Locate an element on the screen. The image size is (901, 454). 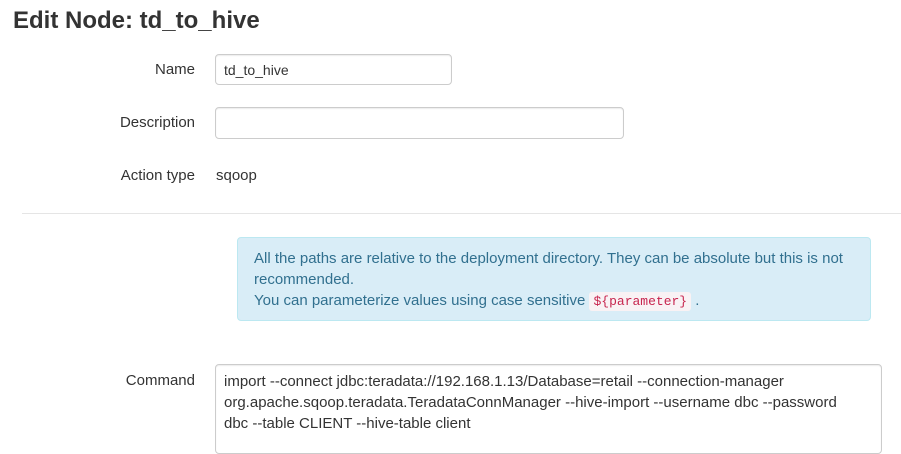
name-label: Name is located at coordinates (174, 69).